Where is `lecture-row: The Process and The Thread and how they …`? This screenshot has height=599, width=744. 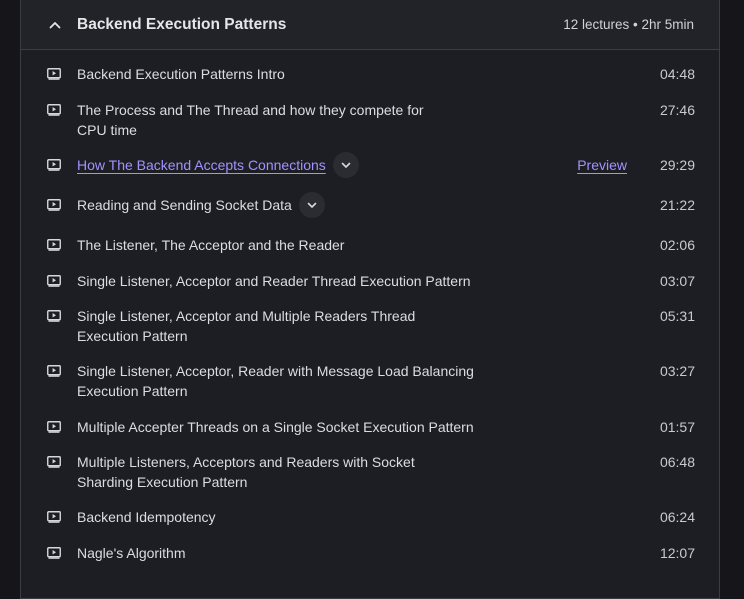 lecture-row: The Process and The Thread and how they … is located at coordinates (370, 127).